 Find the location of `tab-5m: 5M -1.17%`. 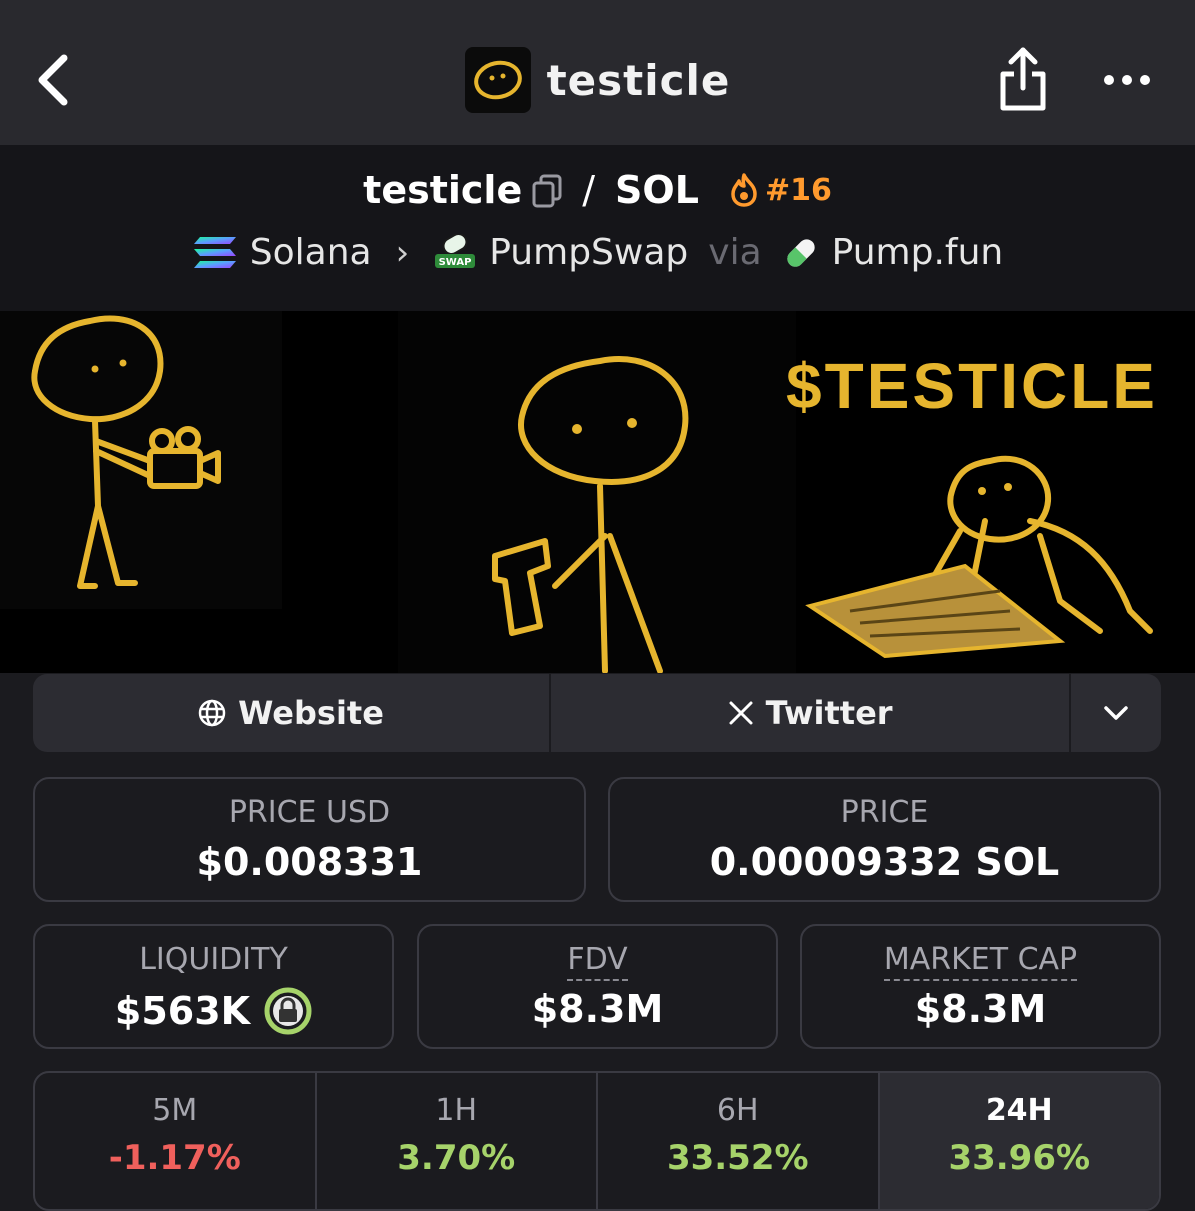

tab-5m: 5M -1.17% is located at coordinates (176, 1141).